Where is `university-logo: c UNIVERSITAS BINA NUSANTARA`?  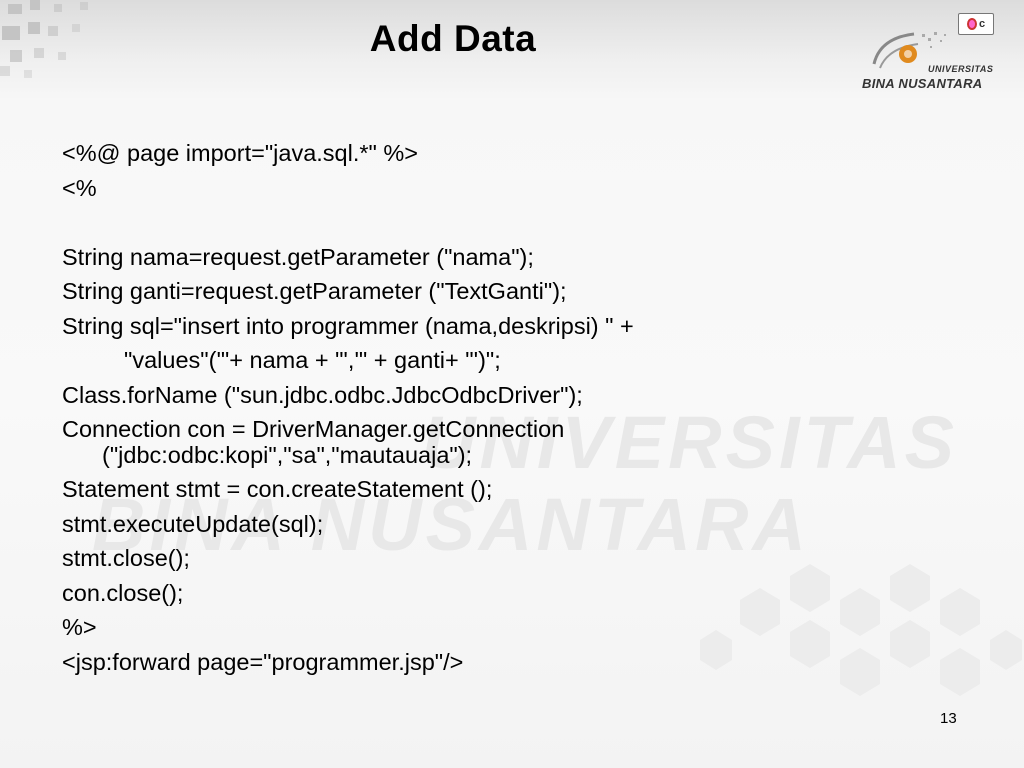
university-logo: c UNIVERSITAS BINA NUSANTARA is located at coordinates (933, 51).